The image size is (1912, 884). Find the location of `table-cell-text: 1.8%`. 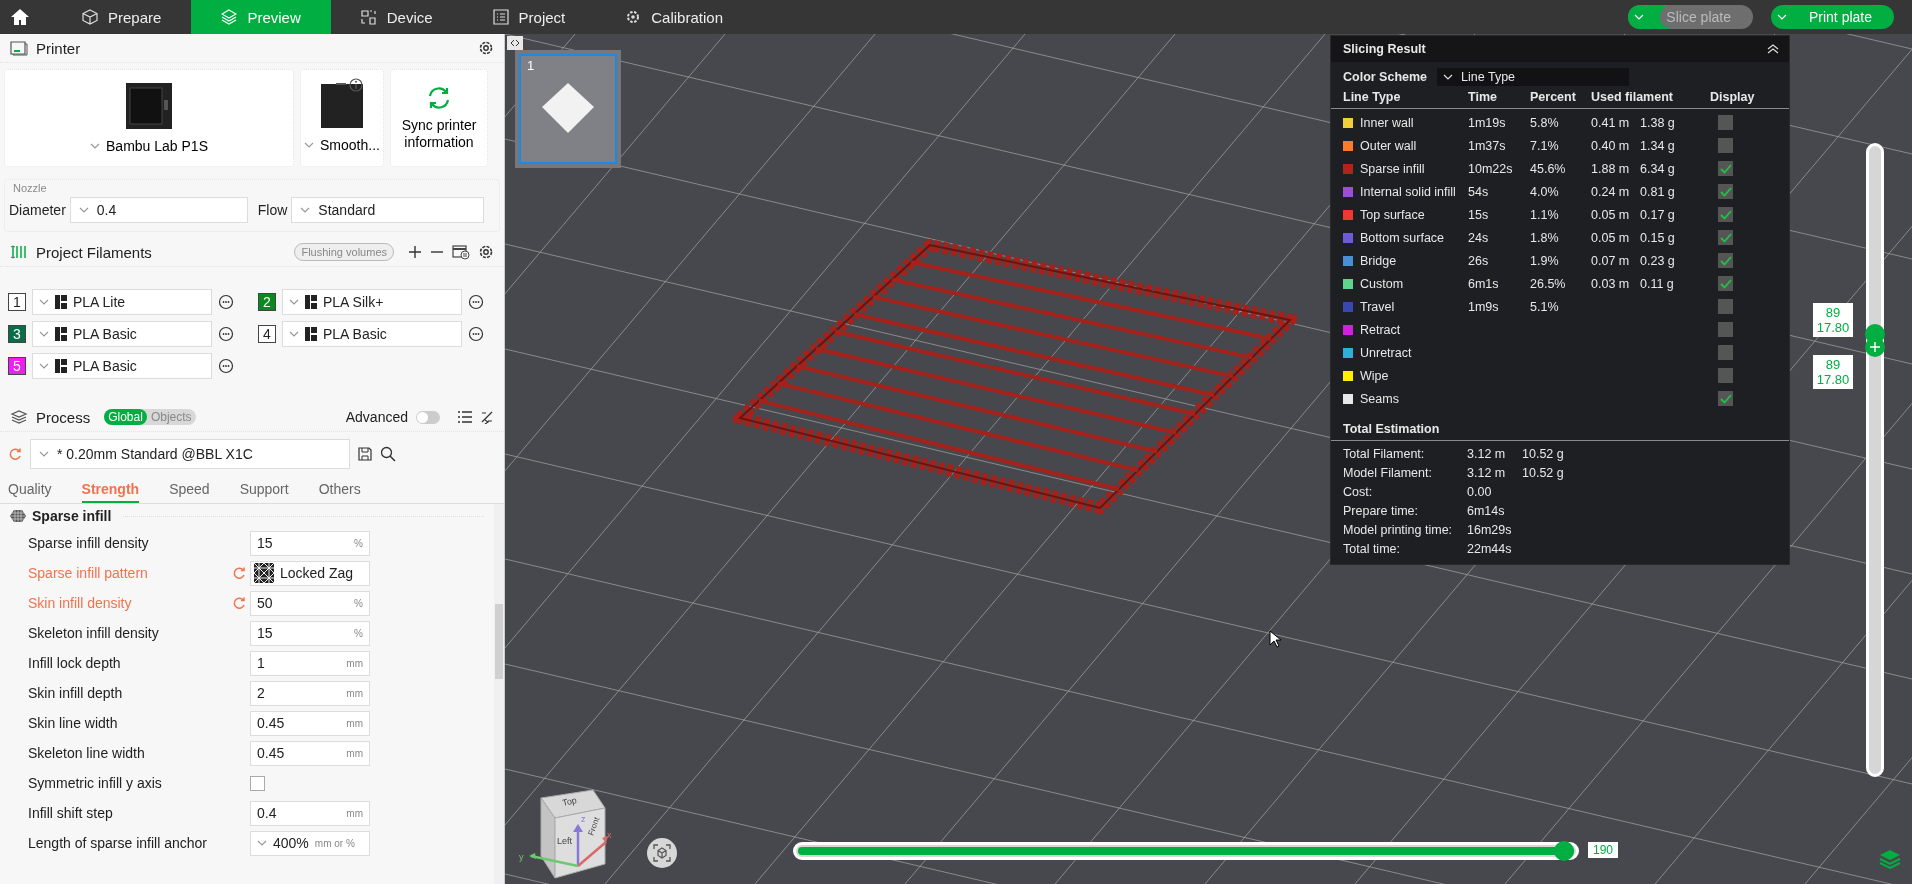

table-cell-text: 1.8% is located at coordinates (1545, 237).